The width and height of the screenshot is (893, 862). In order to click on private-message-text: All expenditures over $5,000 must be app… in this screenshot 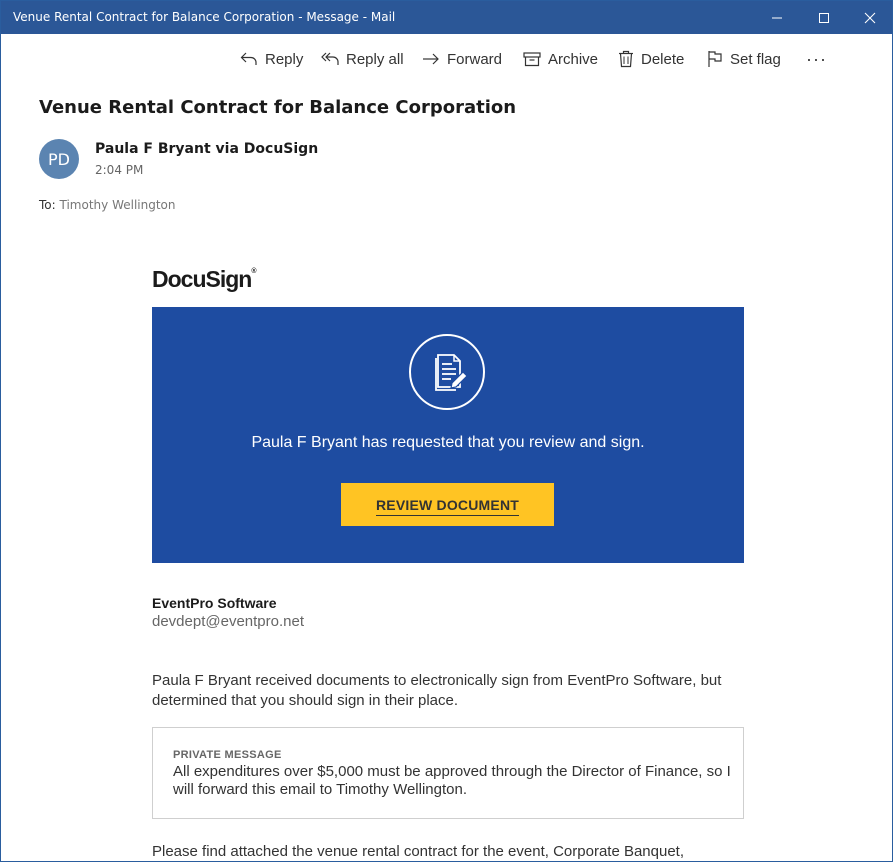, I will do `click(452, 780)`.